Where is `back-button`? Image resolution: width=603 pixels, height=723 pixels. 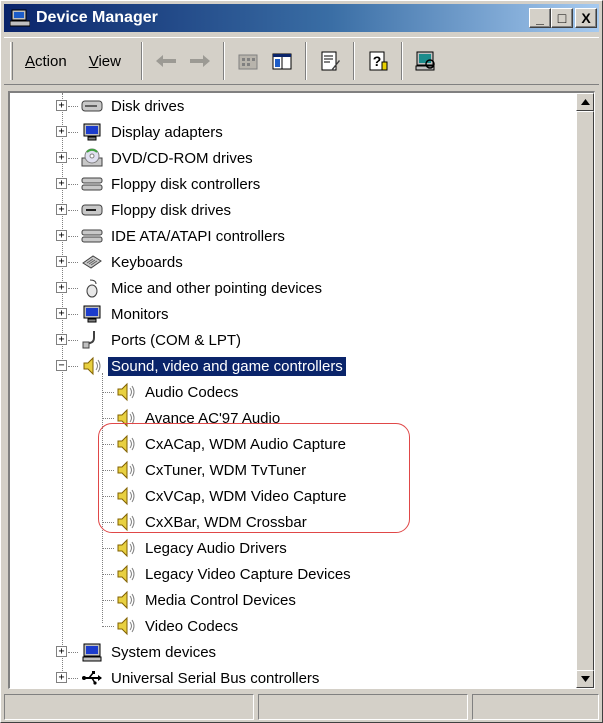 back-button is located at coordinates (166, 61).